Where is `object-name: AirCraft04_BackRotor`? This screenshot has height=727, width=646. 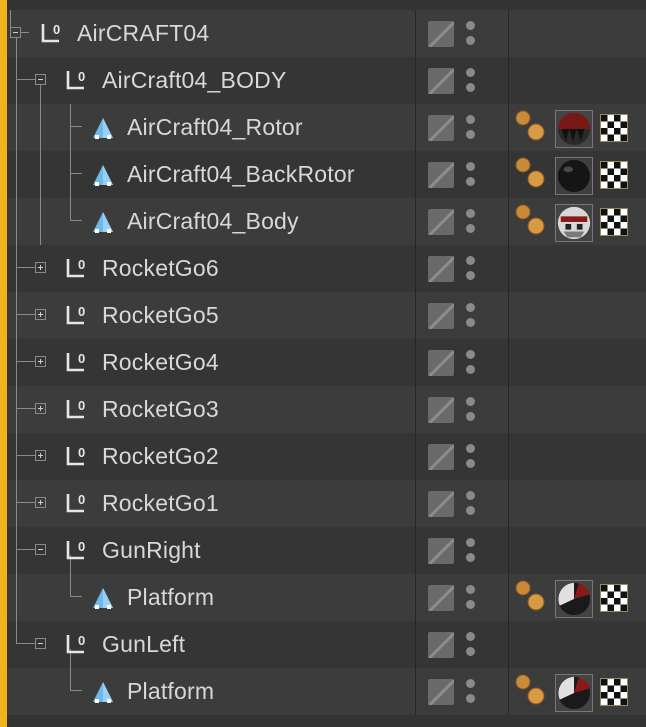 object-name: AirCraft04_BackRotor is located at coordinates (241, 174).